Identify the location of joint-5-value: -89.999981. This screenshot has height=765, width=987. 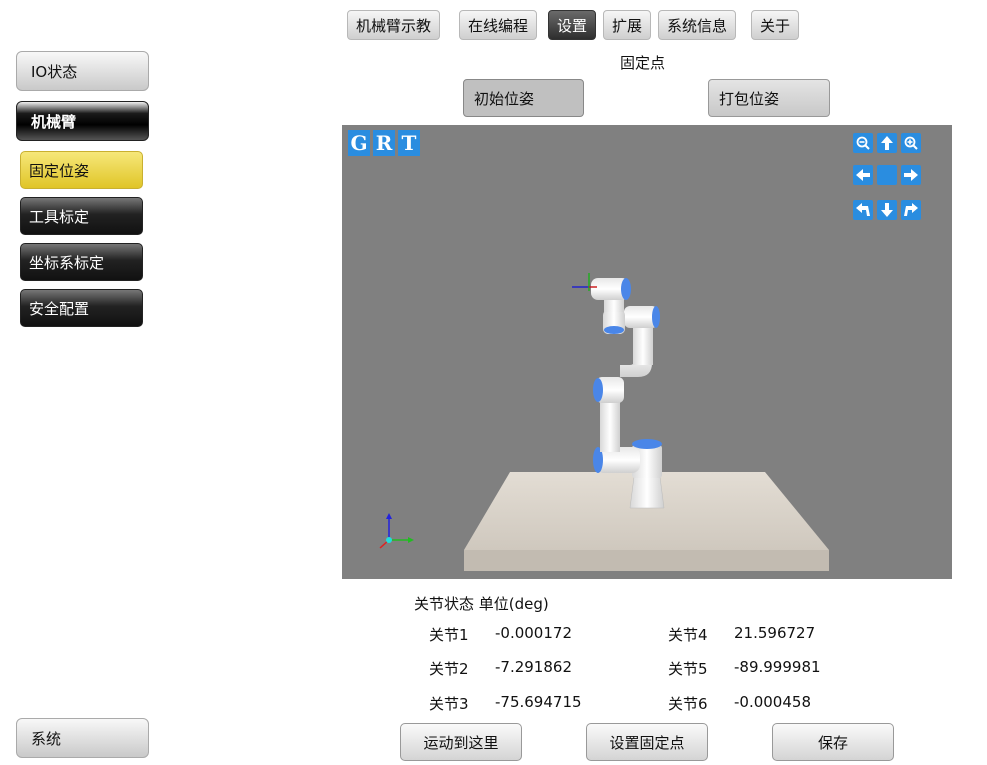
(777, 667).